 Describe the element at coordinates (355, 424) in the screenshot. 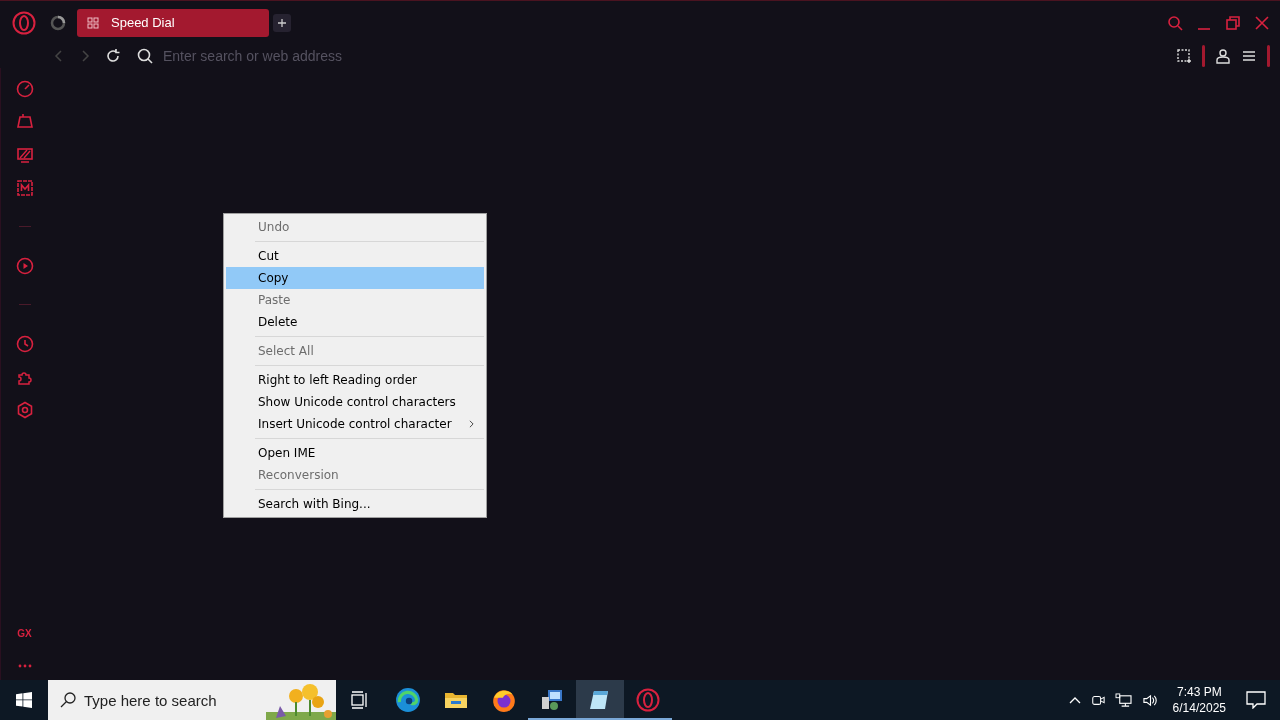

I see `menu-item: Insert Unicode control character` at that location.